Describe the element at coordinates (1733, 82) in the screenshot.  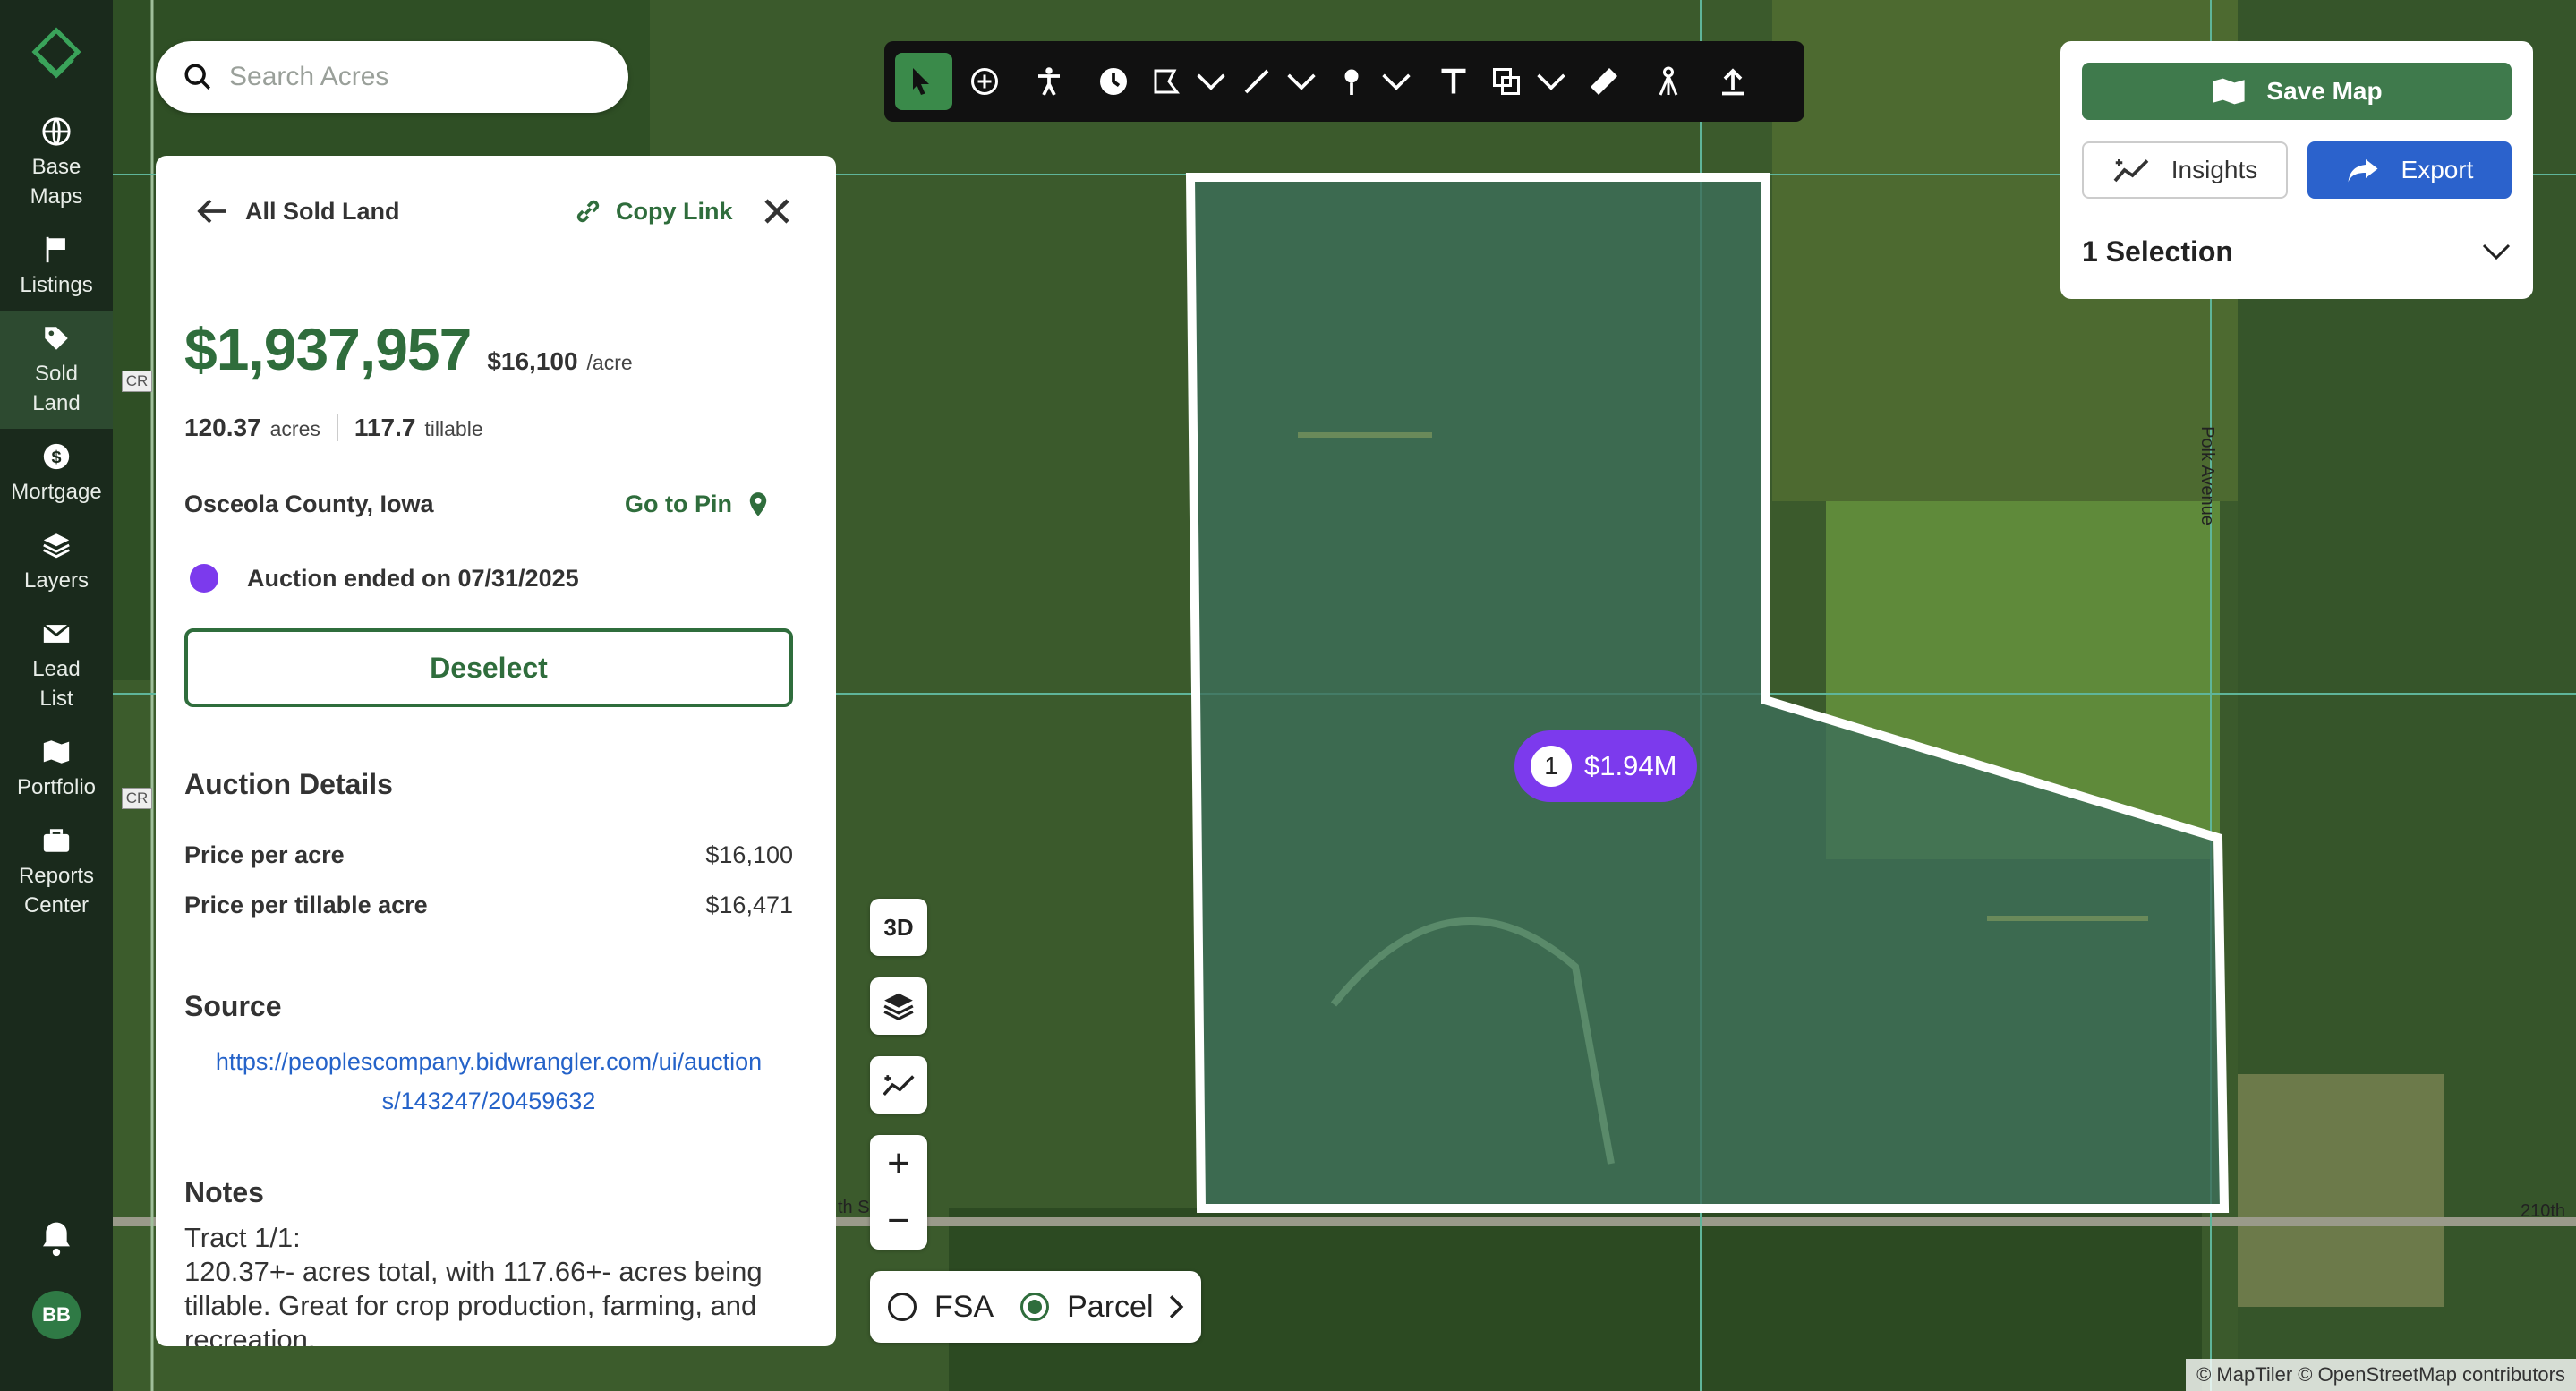
I see `upload-tool` at that location.